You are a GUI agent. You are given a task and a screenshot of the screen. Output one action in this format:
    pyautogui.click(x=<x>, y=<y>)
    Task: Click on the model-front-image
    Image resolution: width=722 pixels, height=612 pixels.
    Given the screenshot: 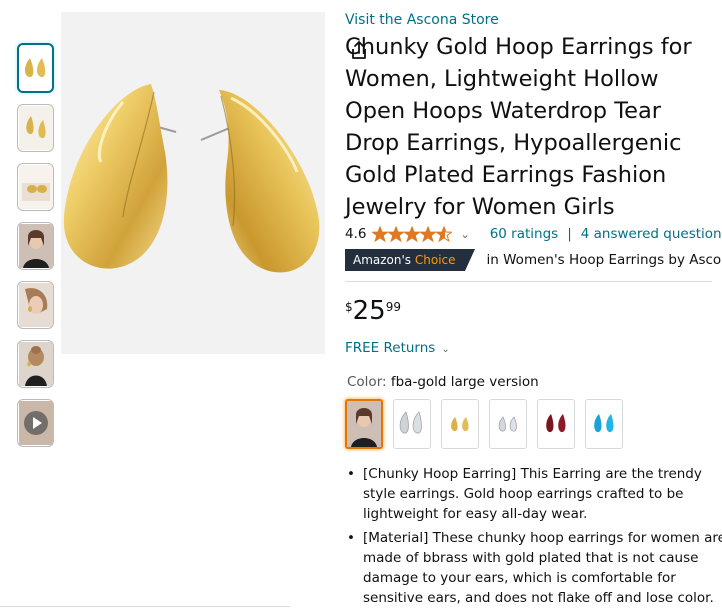 What is the action you would take?
    pyautogui.click(x=35, y=246)
    